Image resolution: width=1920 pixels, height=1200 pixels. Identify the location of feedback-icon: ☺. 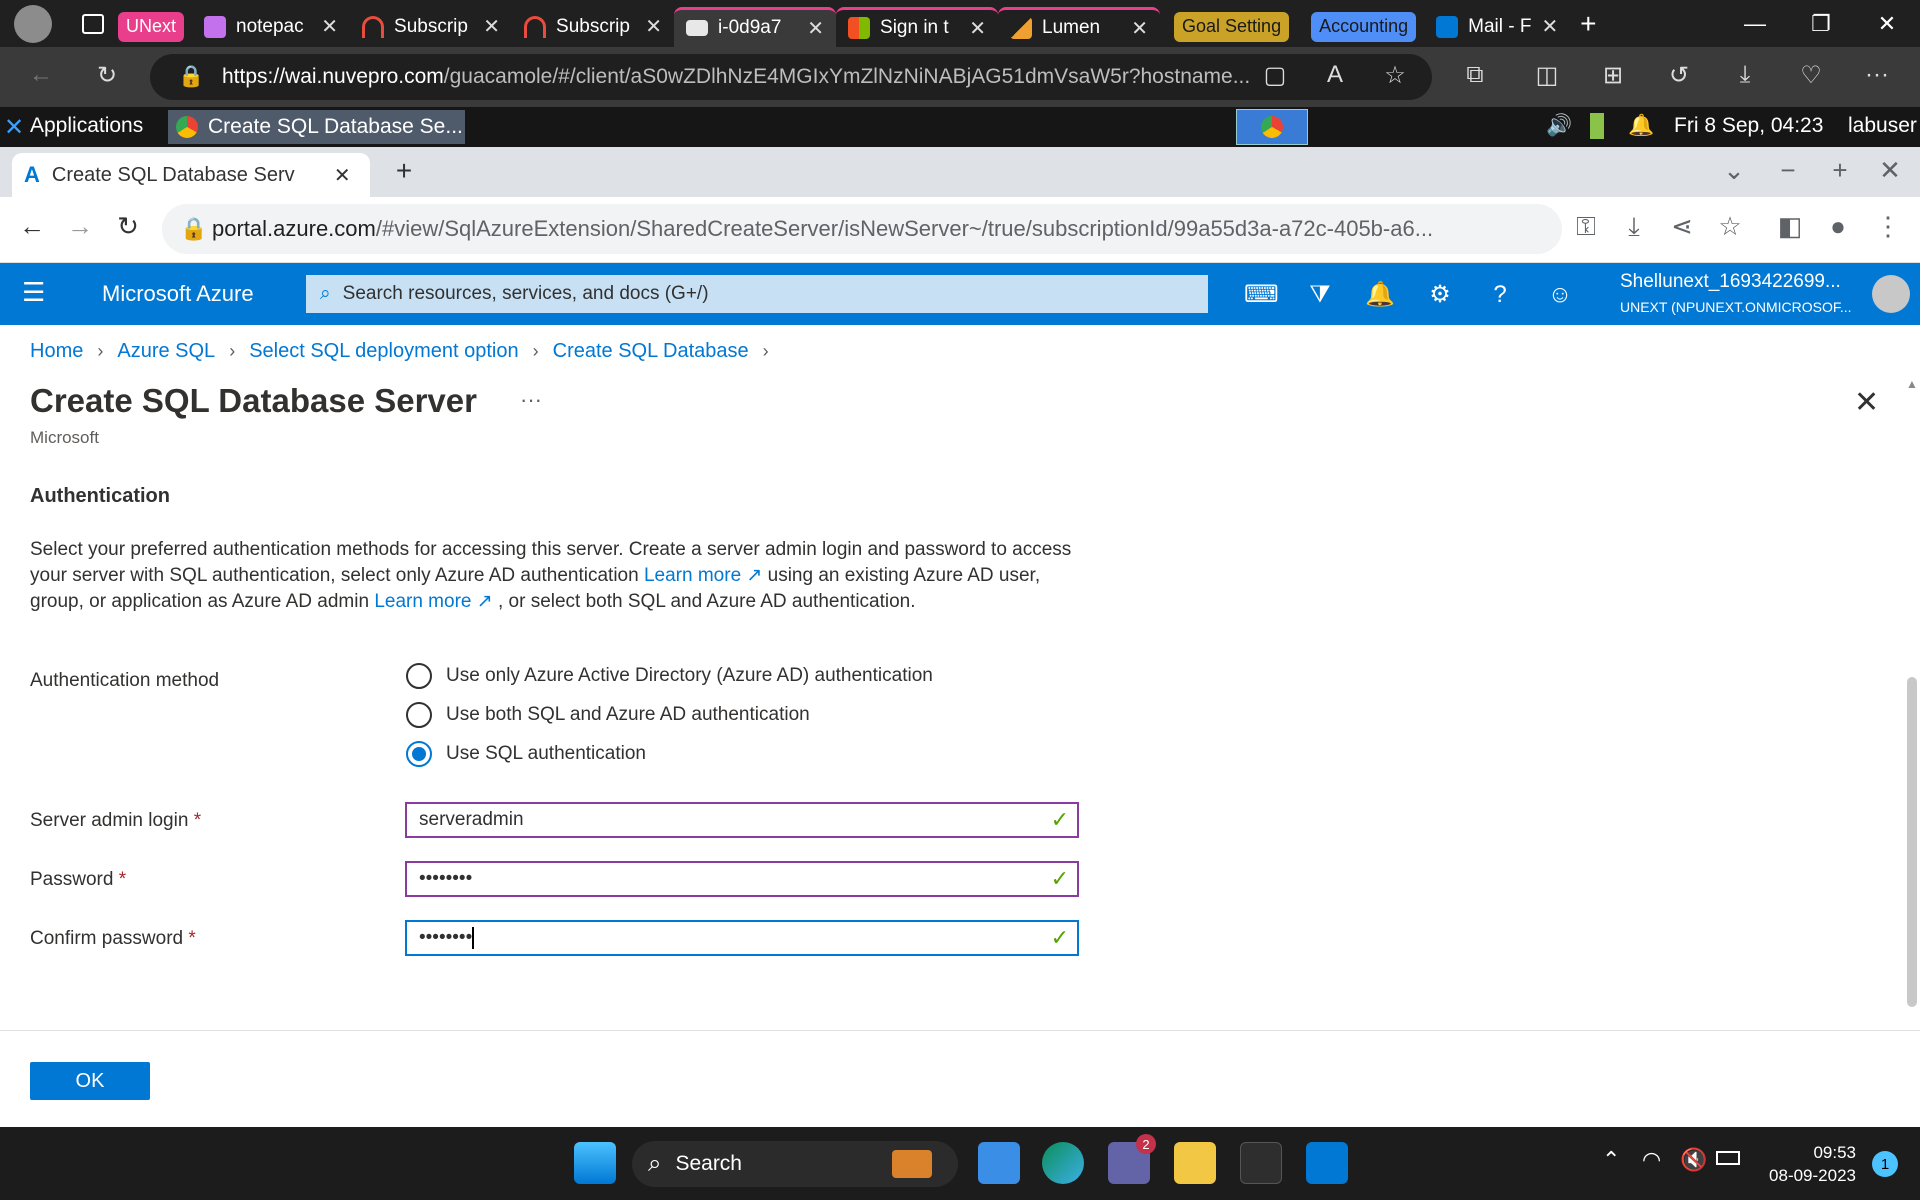
(1560, 295).